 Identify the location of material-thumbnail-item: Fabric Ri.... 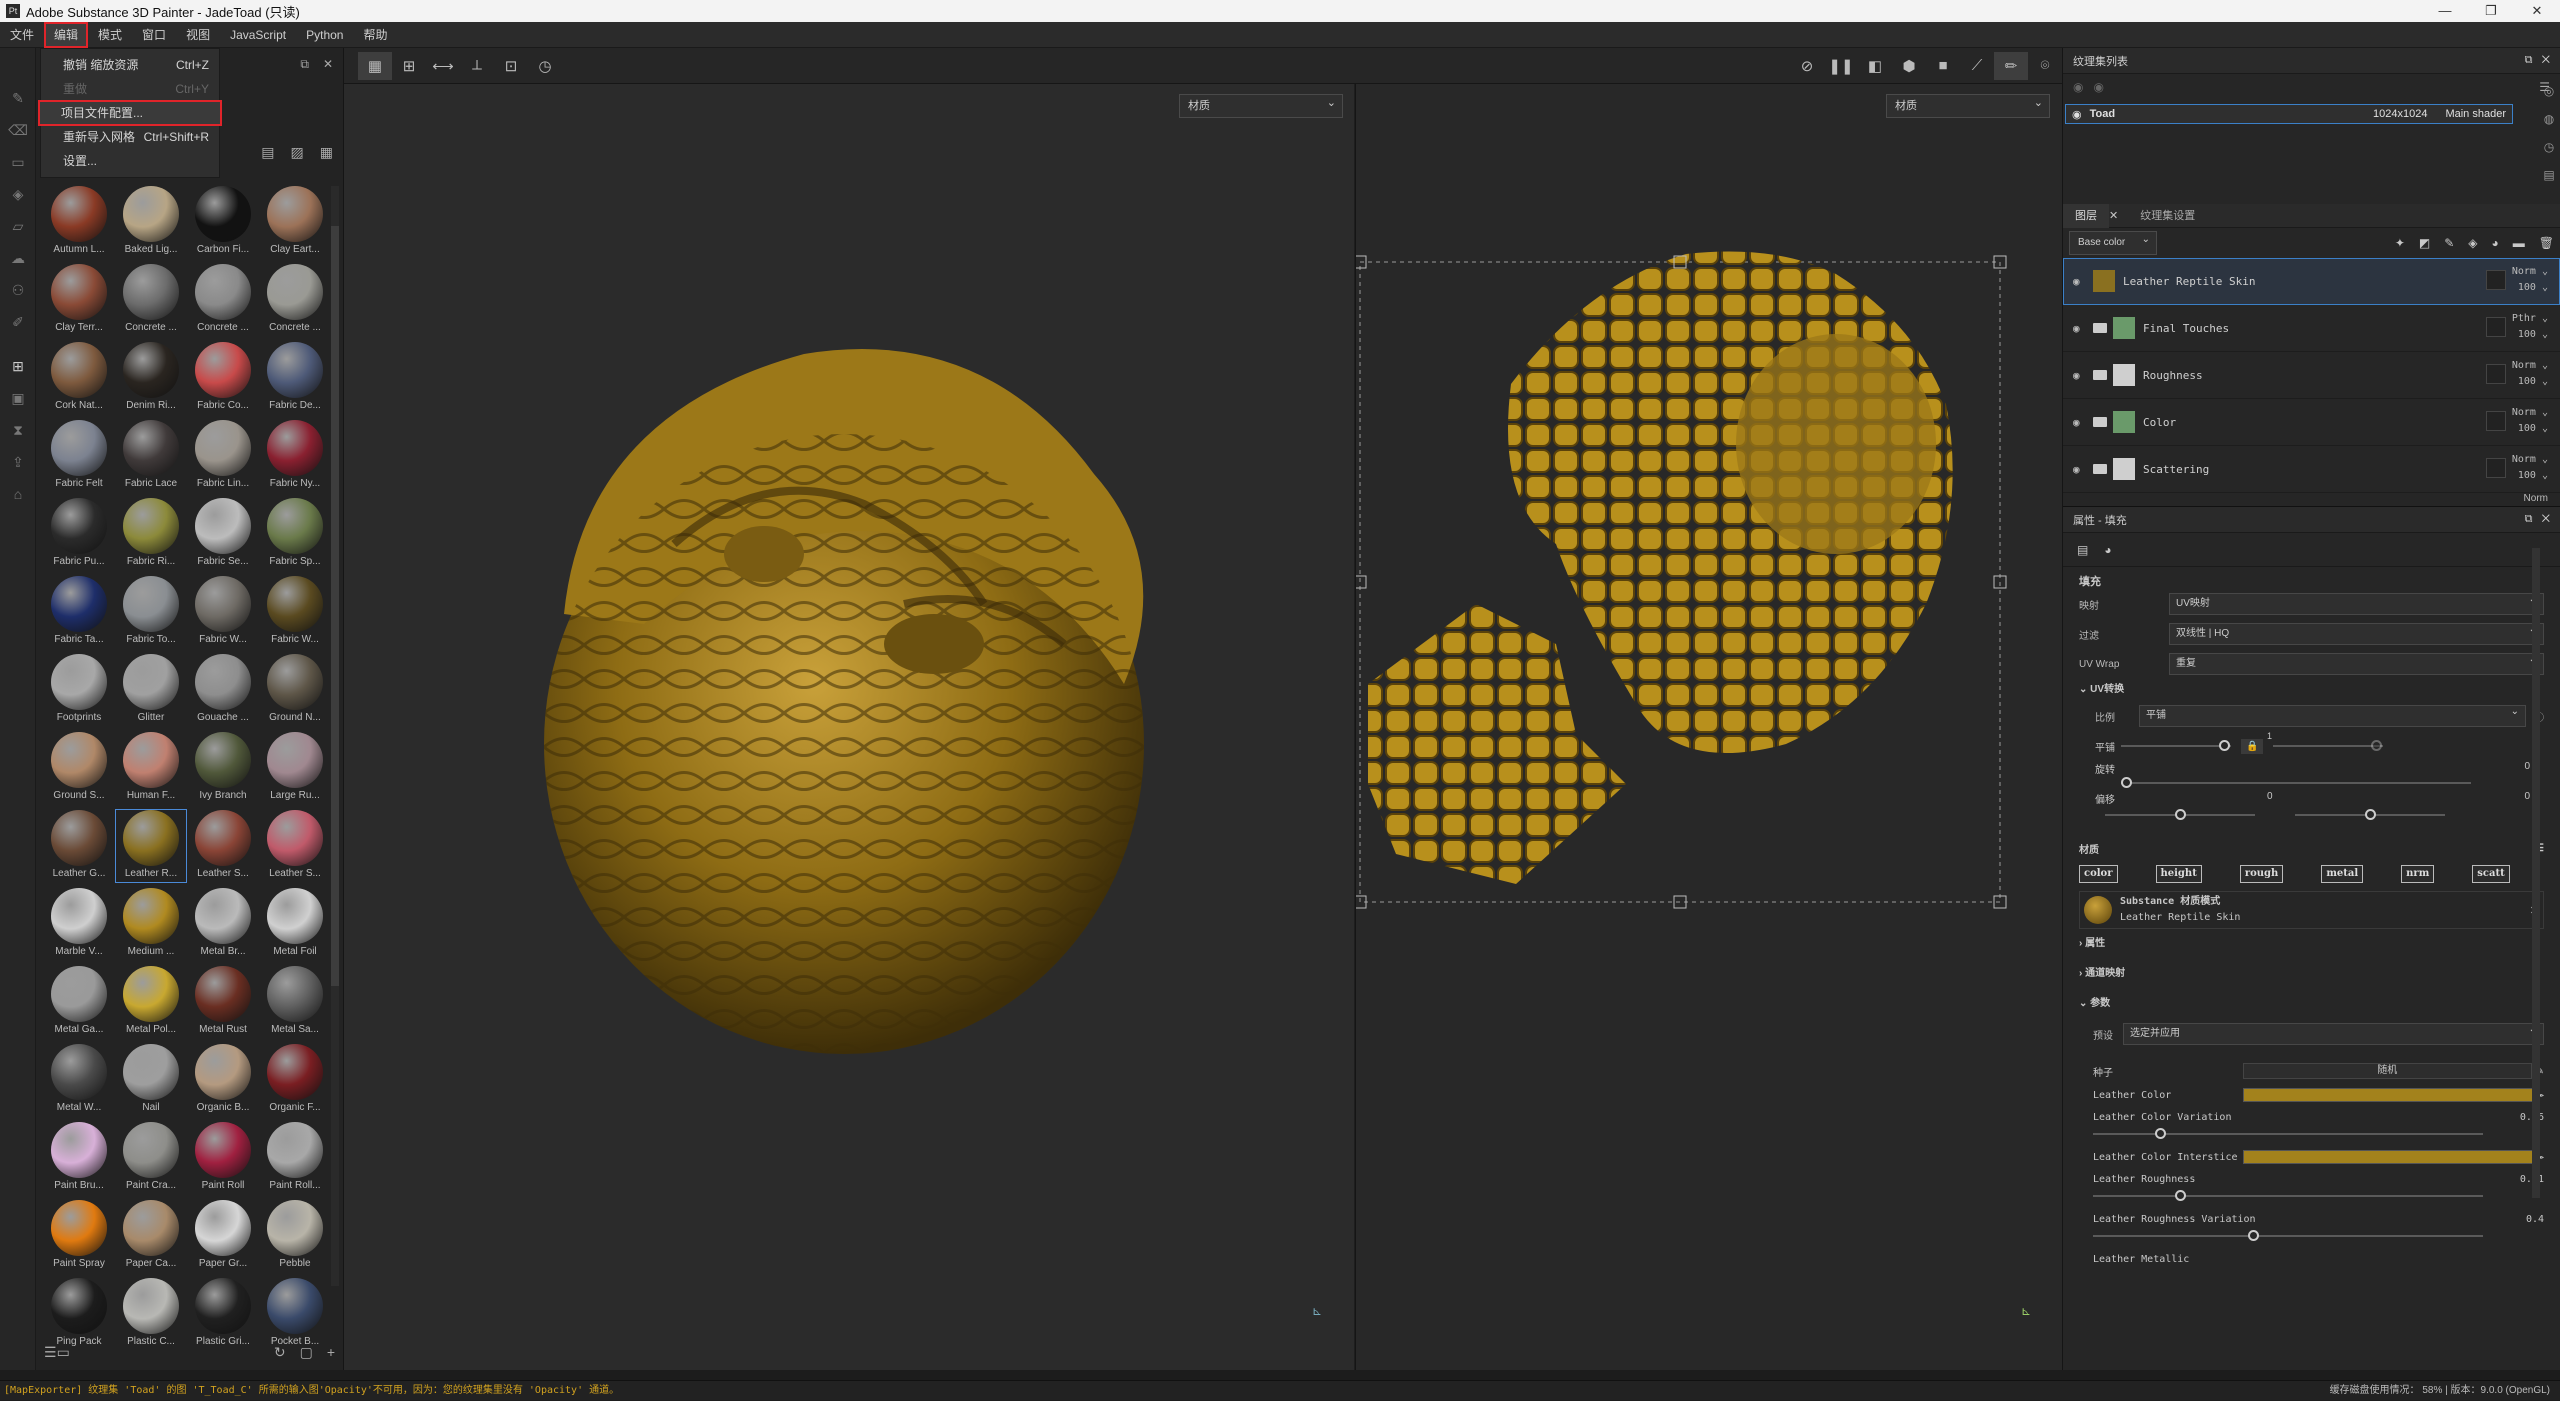
(151, 534).